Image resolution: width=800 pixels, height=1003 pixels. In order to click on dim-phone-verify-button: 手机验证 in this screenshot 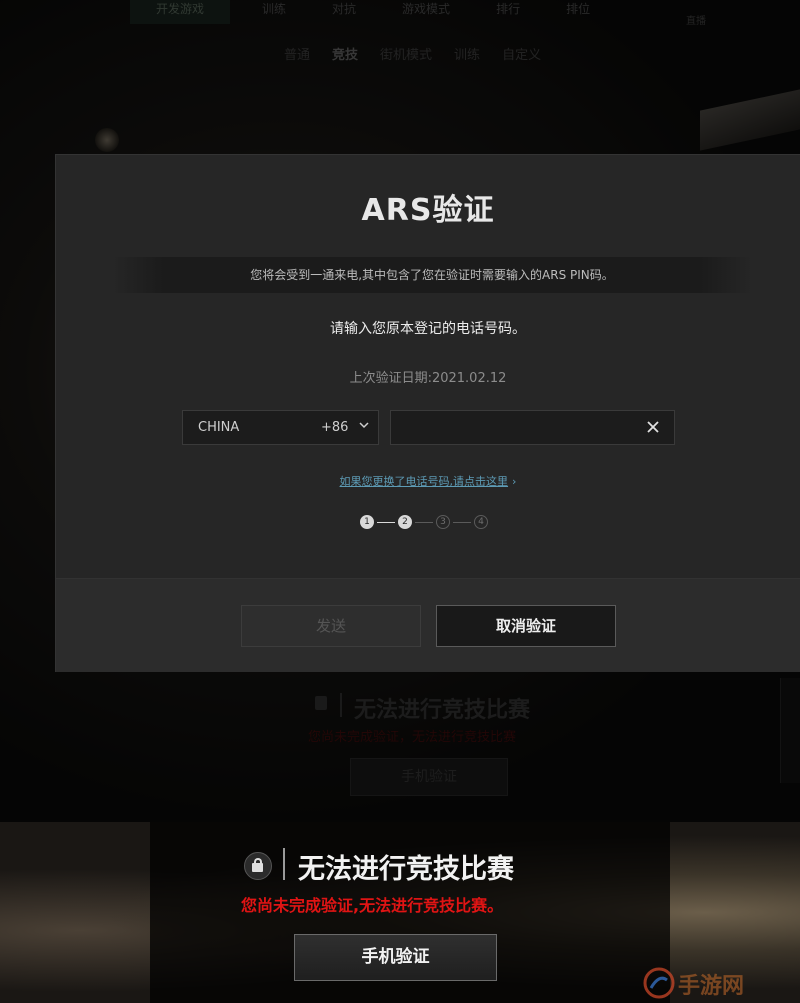, I will do `click(429, 777)`.